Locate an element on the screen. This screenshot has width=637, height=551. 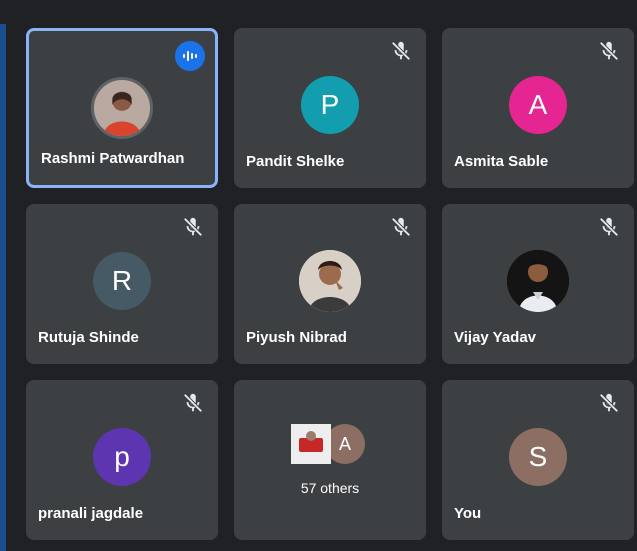
participant-tile-rashmi: Rashmi Patwardhan is located at coordinates (122, 108).